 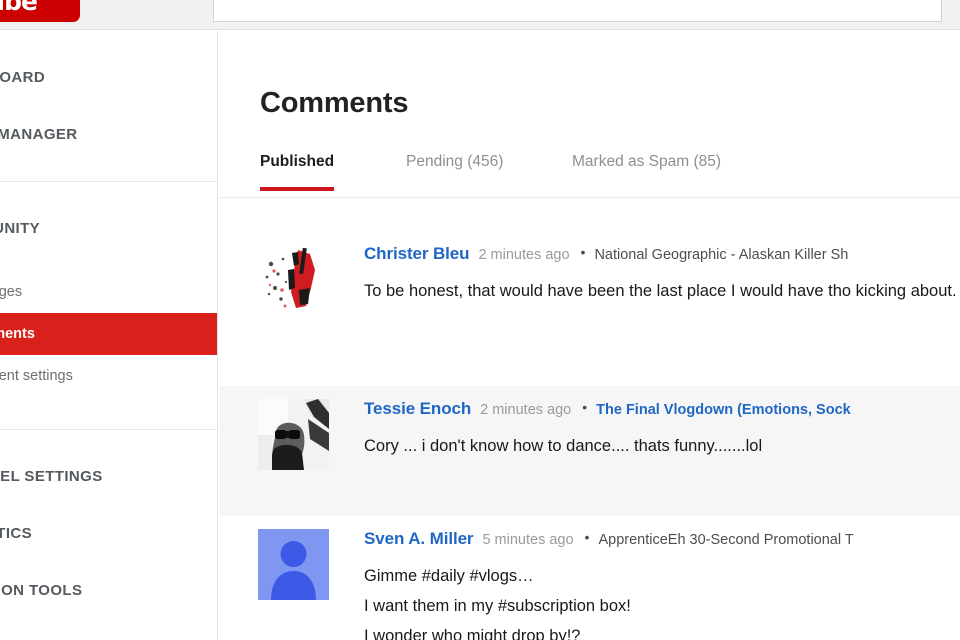 I want to click on youtube-logo-text: Tube, so click(x=19, y=8).